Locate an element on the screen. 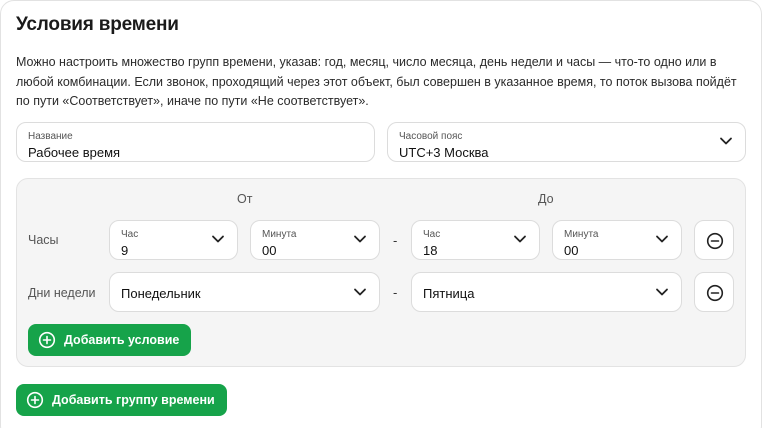 The height and width of the screenshot is (428, 762). add-time-group-button: Добавить группу времени is located at coordinates (121, 400).